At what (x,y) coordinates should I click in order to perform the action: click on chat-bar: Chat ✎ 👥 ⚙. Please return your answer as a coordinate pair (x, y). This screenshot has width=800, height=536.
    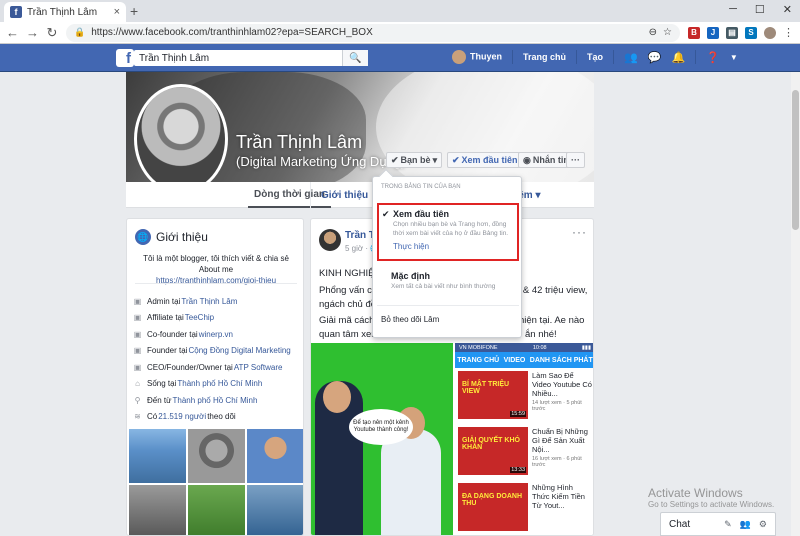
    Looking at the image, I should click on (718, 524).